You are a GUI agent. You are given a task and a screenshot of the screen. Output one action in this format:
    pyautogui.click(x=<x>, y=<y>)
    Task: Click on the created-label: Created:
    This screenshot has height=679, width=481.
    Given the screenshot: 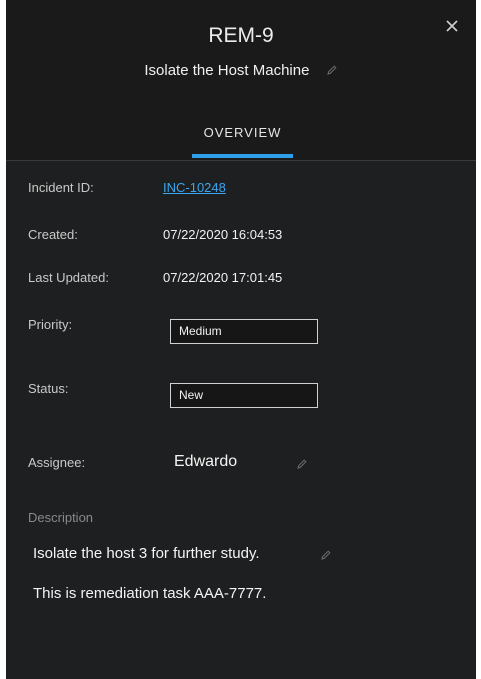 What is the action you would take?
    pyautogui.click(x=53, y=234)
    